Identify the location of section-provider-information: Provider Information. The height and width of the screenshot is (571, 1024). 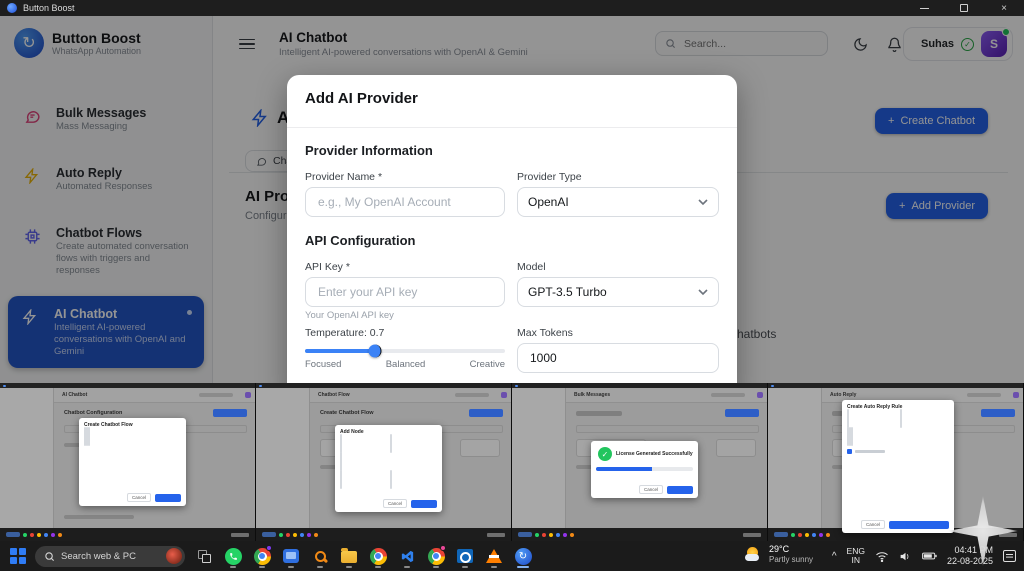
(369, 150).